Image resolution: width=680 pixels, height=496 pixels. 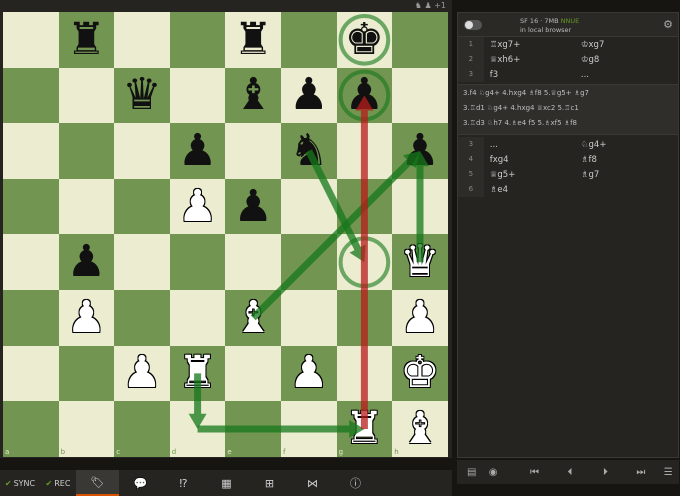 I want to click on white-move: fxg4, so click(x=532, y=160).